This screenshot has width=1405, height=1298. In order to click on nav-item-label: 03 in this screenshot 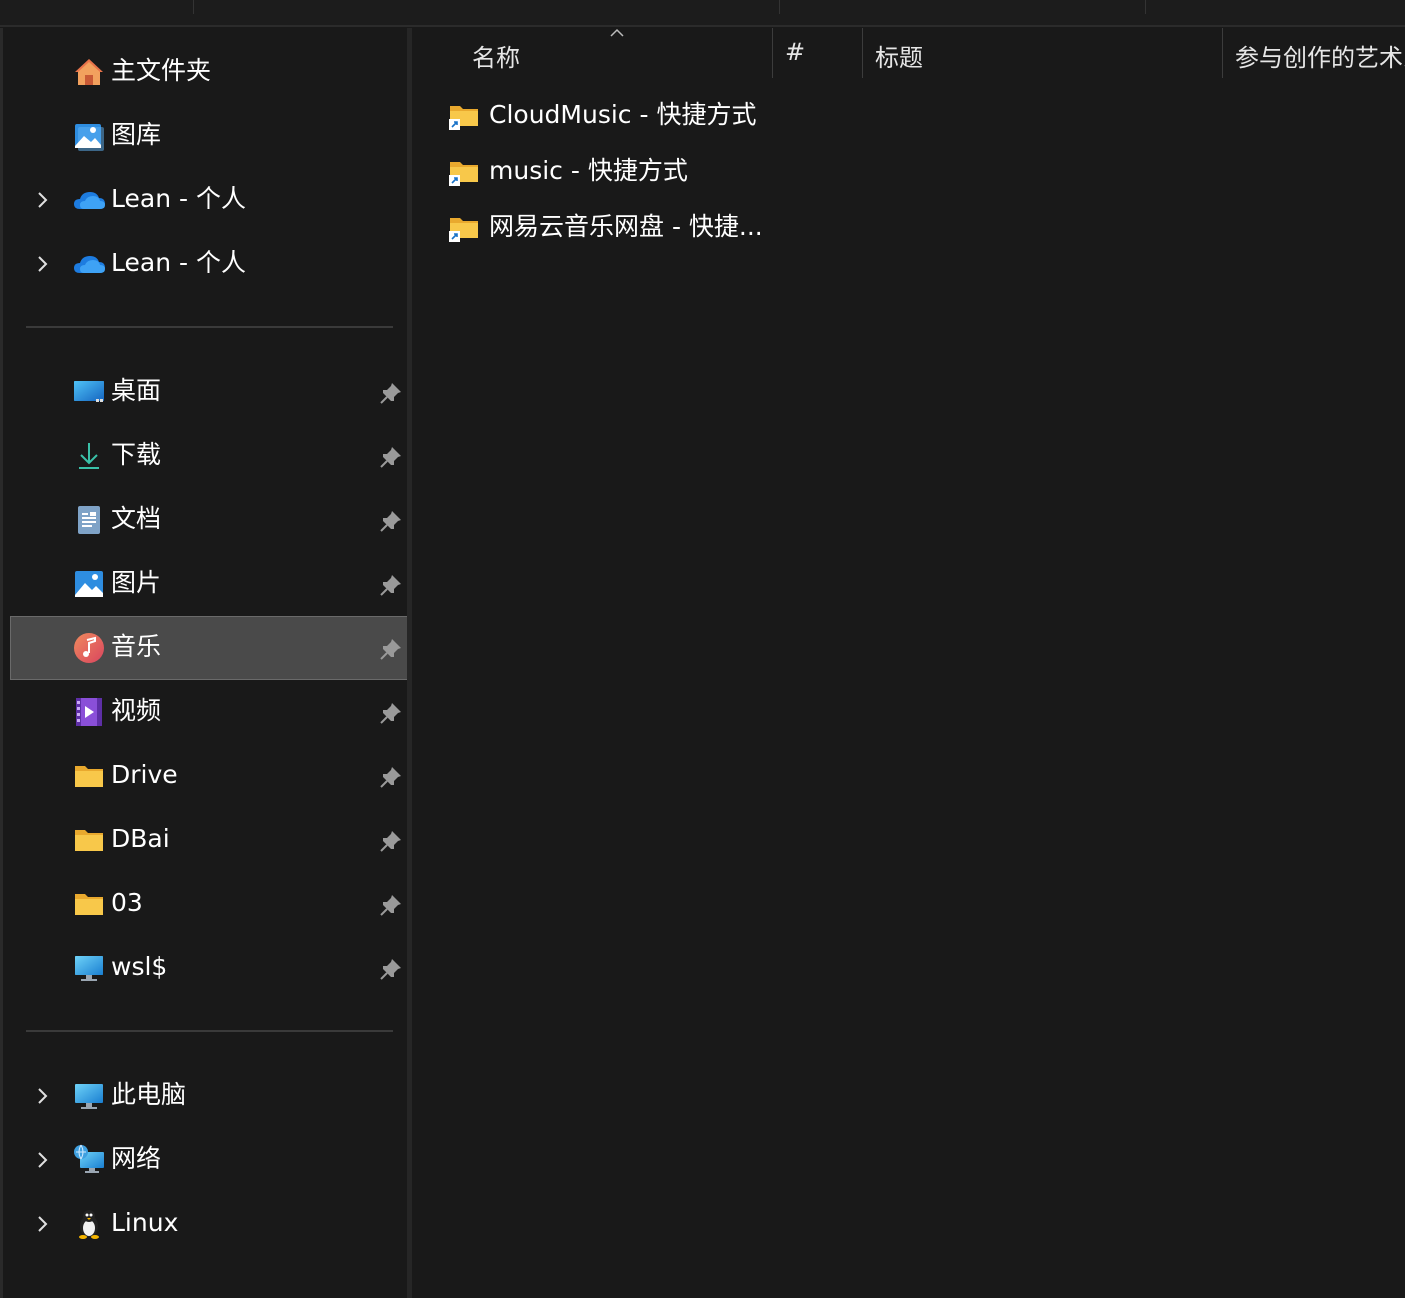, I will do `click(127, 902)`.